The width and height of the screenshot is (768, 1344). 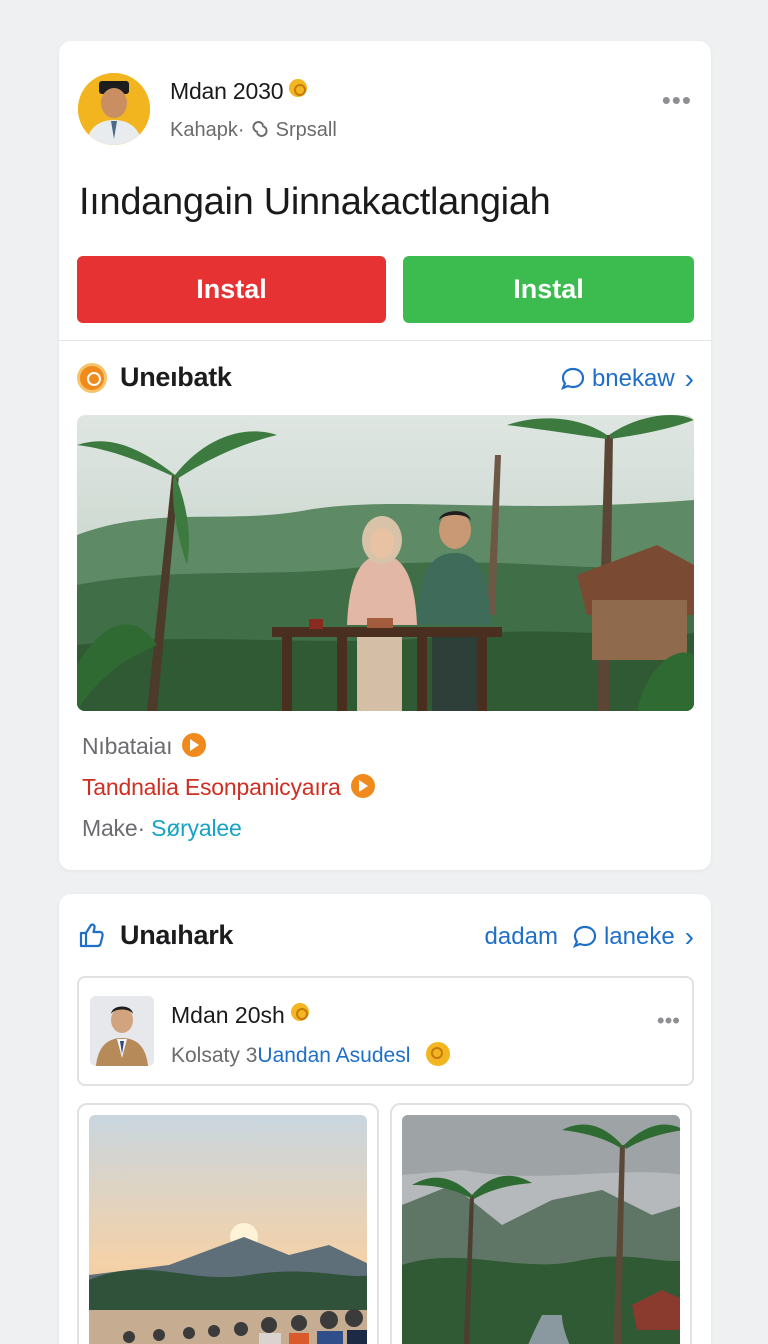 What do you see at coordinates (385, 340) in the screenshot?
I see `divider` at bounding box center [385, 340].